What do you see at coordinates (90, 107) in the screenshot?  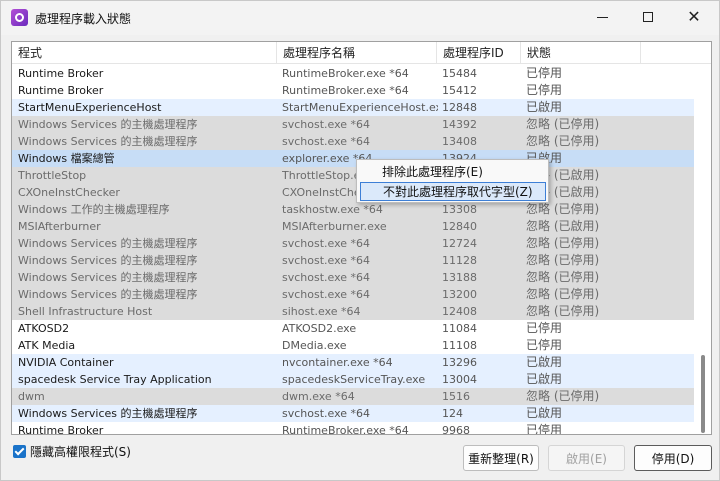 I see `row-program-name: StartMenuExperienceHost` at bounding box center [90, 107].